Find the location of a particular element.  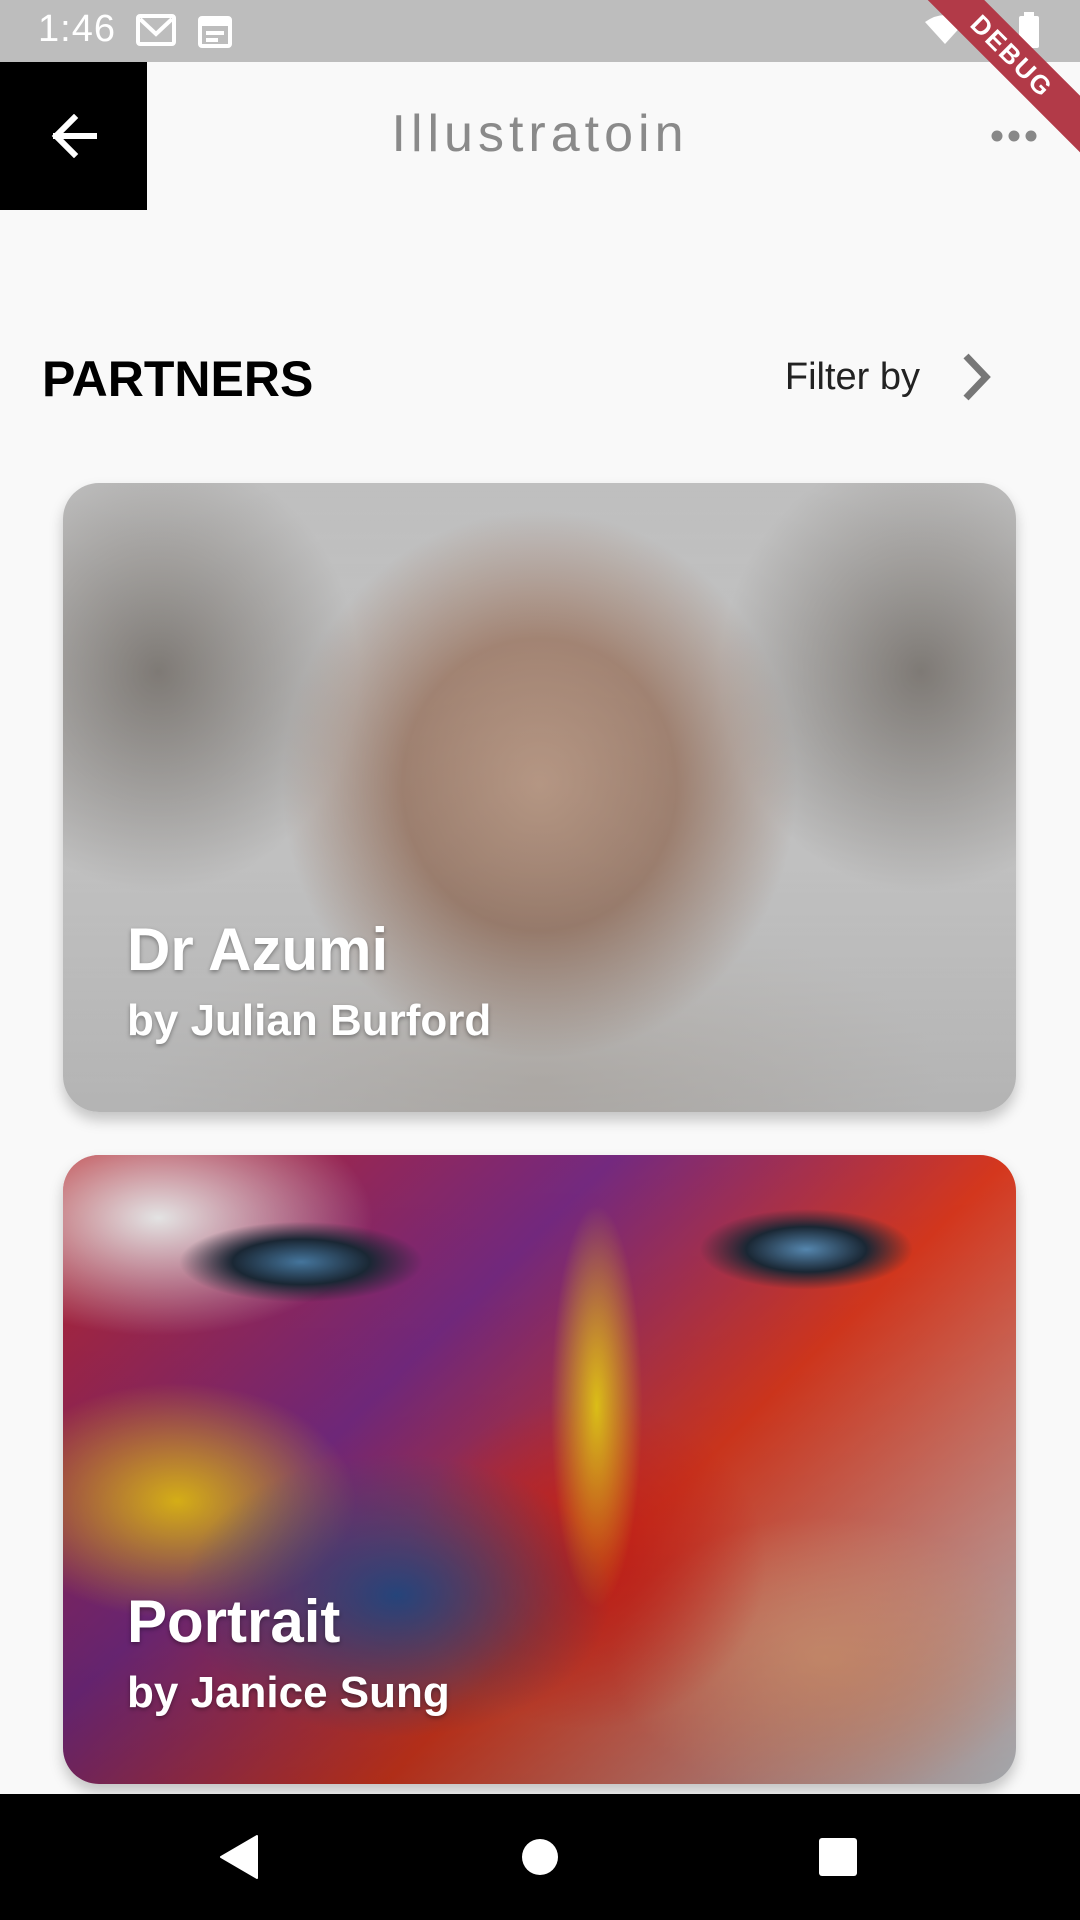

card-subtitle: by Julian Burford is located at coordinates (309, 1020).